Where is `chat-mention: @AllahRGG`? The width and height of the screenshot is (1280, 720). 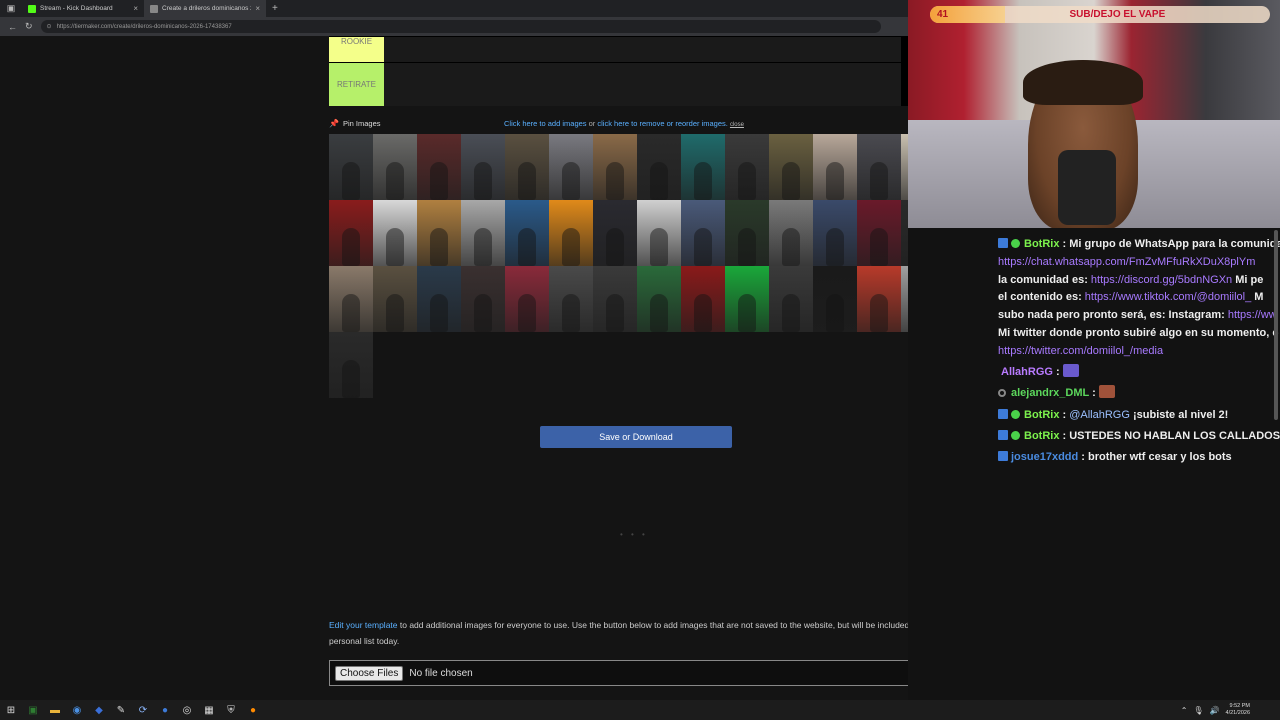 chat-mention: @AllahRGG is located at coordinates (1099, 415).